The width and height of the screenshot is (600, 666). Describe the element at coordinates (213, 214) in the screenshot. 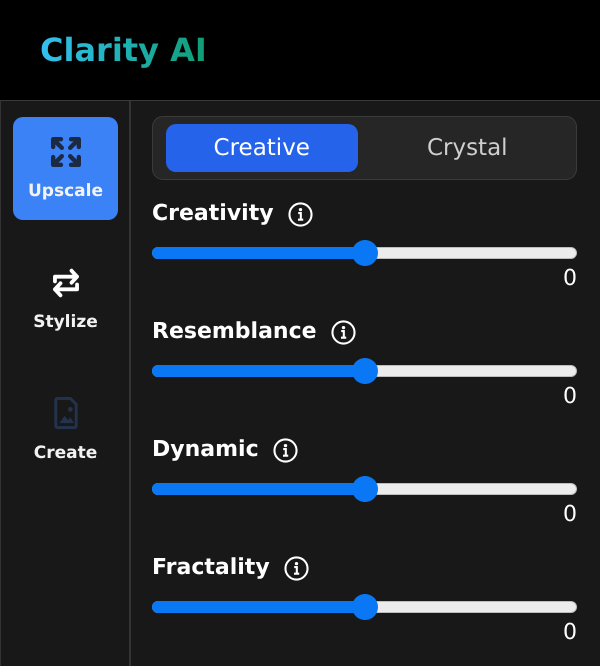

I see `slider-label: Creativity` at that location.